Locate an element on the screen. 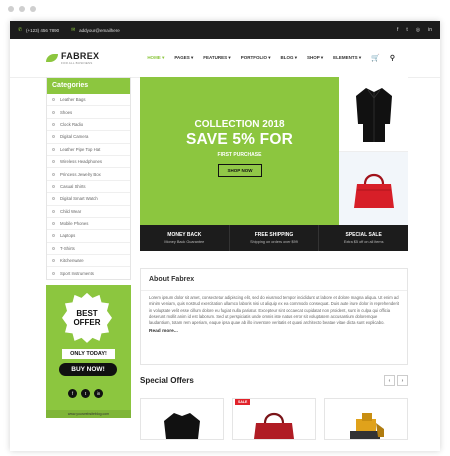 Image resolution: width=450 pixels, height=456 pixels. best-offer-badge: BEST OFFER is located at coordinates (87, 317).